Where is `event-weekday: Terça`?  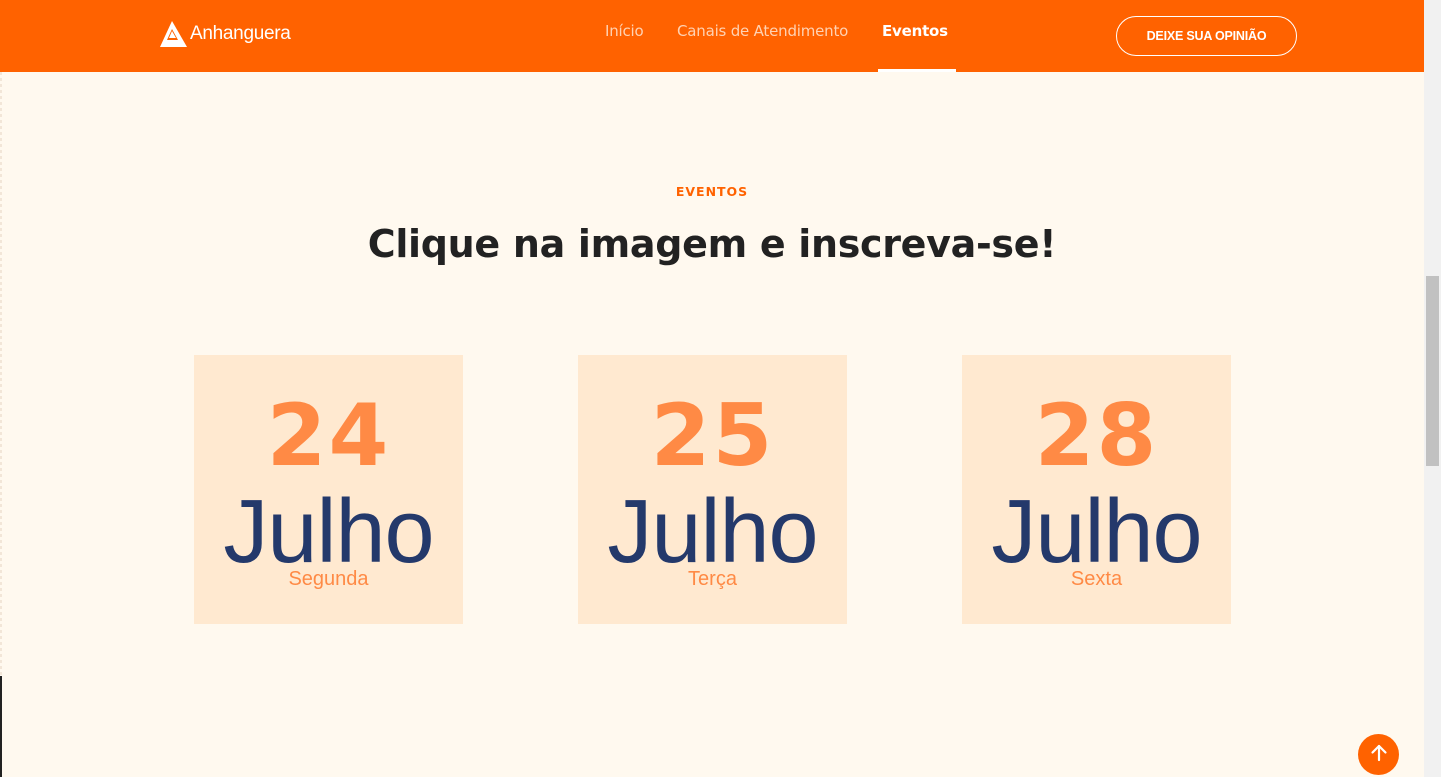
event-weekday: Terça is located at coordinates (712, 579).